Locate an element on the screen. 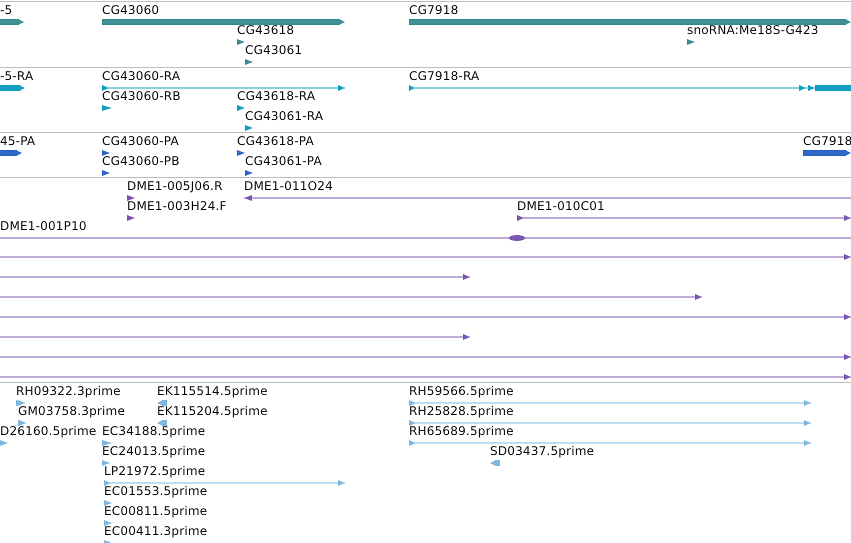  feature-label: GM03758.3prime is located at coordinates (72, 411).